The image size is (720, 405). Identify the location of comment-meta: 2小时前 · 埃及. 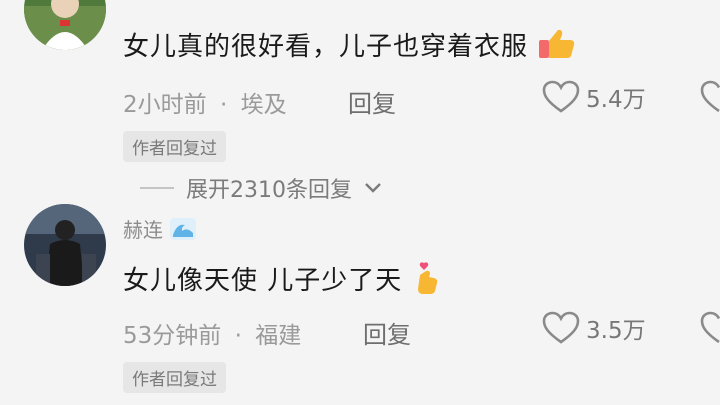
(205, 102).